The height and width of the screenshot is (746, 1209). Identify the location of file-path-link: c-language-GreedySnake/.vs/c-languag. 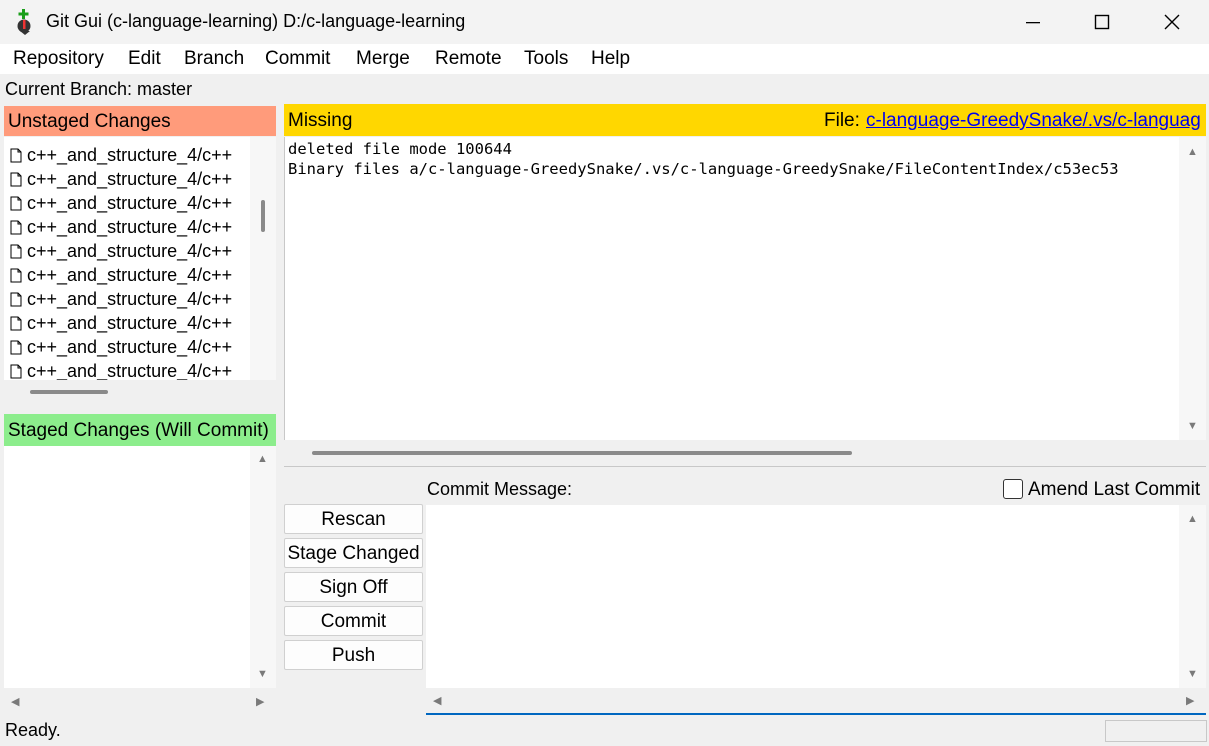
(1035, 121).